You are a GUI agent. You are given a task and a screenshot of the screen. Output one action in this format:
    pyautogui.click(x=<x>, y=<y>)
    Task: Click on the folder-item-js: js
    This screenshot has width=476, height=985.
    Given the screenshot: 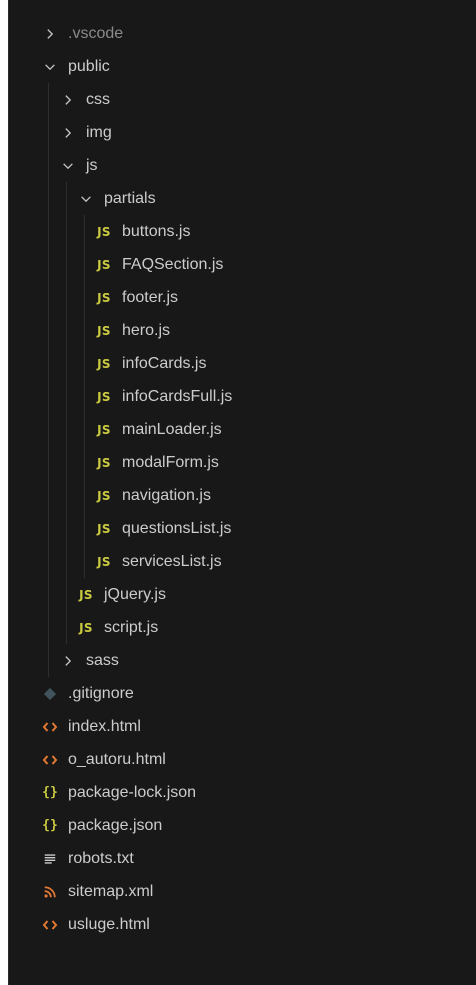 What is the action you would take?
    pyautogui.click(x=242, y=165)
    